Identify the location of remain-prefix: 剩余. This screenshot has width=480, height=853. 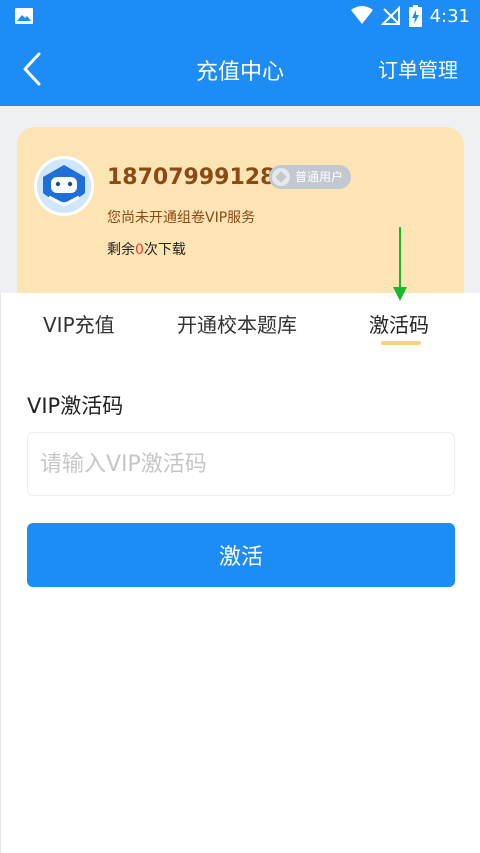
(121, 250).